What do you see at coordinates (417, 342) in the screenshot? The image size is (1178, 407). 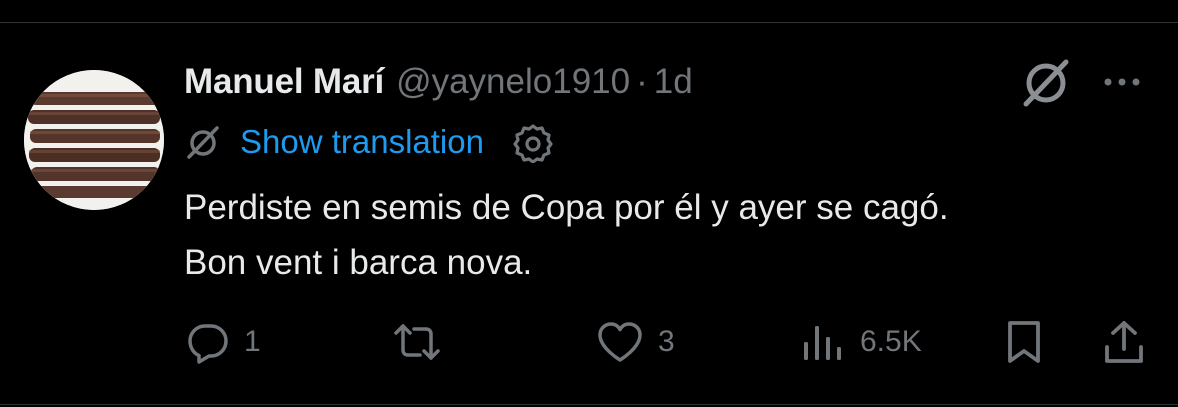 I see `retweet-icon` at bounding box center [417, 342].